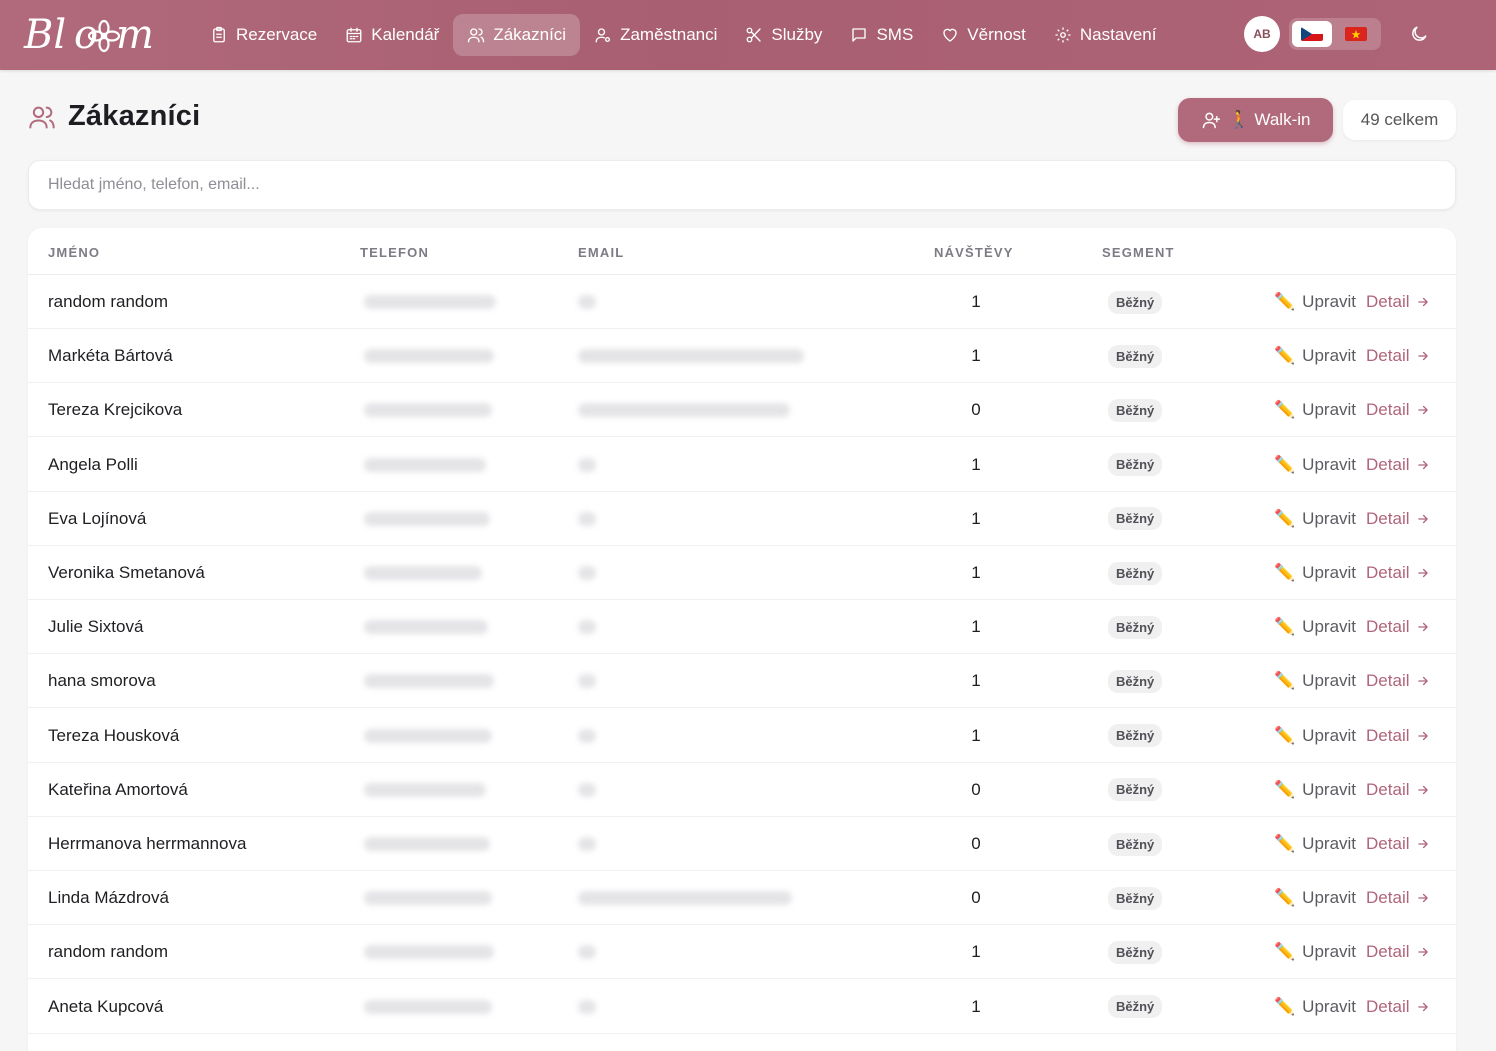 The height and width of the screenshot is (1051, 1496). I want to click on customer-name: random random, so click(108, 301).